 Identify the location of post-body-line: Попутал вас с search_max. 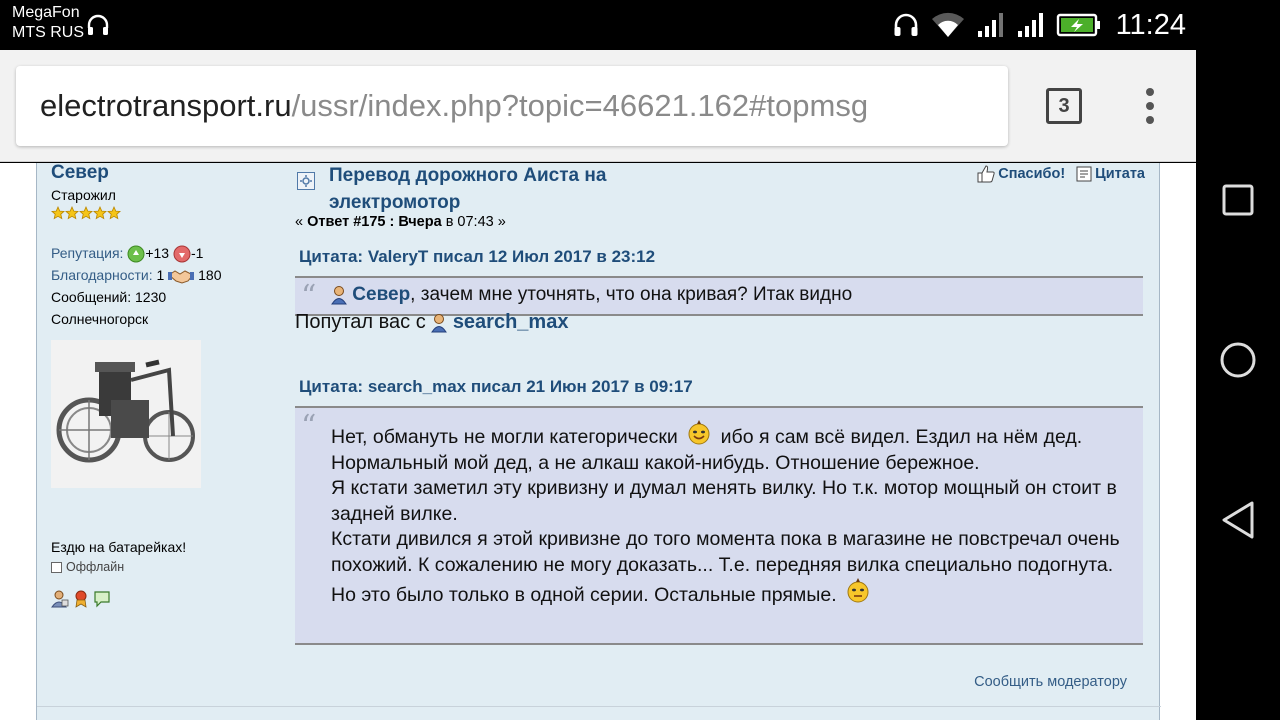
(431, 322).